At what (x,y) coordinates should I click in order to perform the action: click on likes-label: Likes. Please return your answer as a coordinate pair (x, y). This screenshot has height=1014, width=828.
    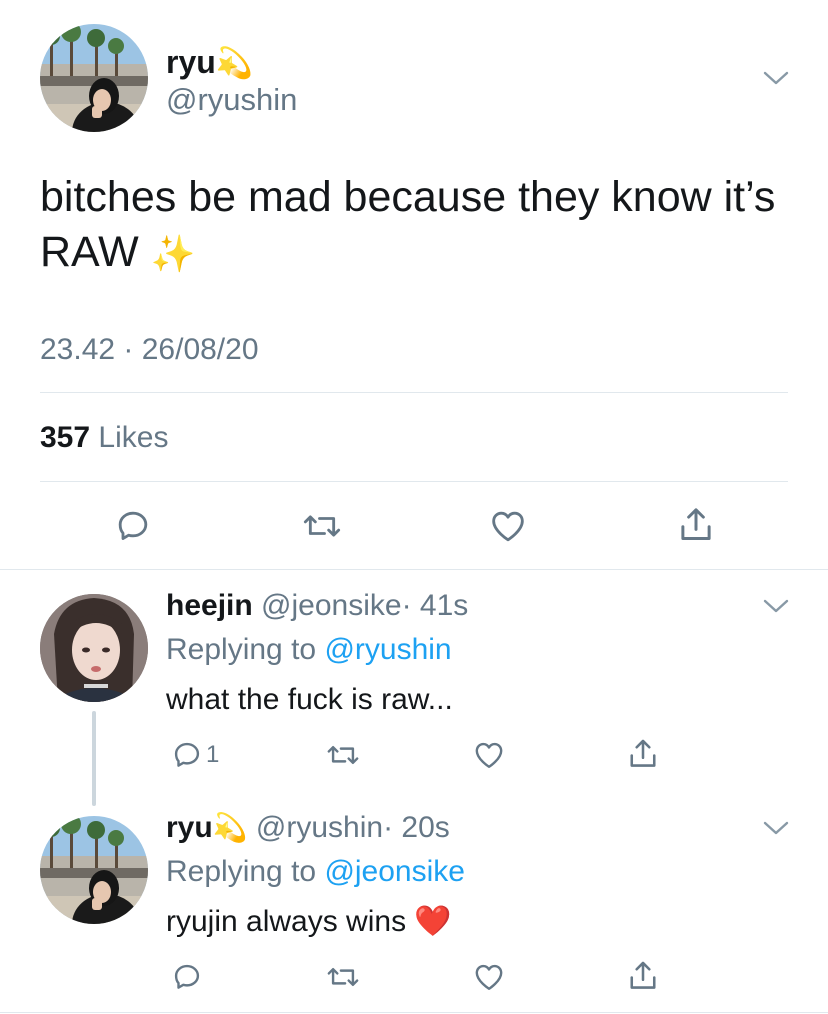
    Looking at the image, I should click on (133, 437).